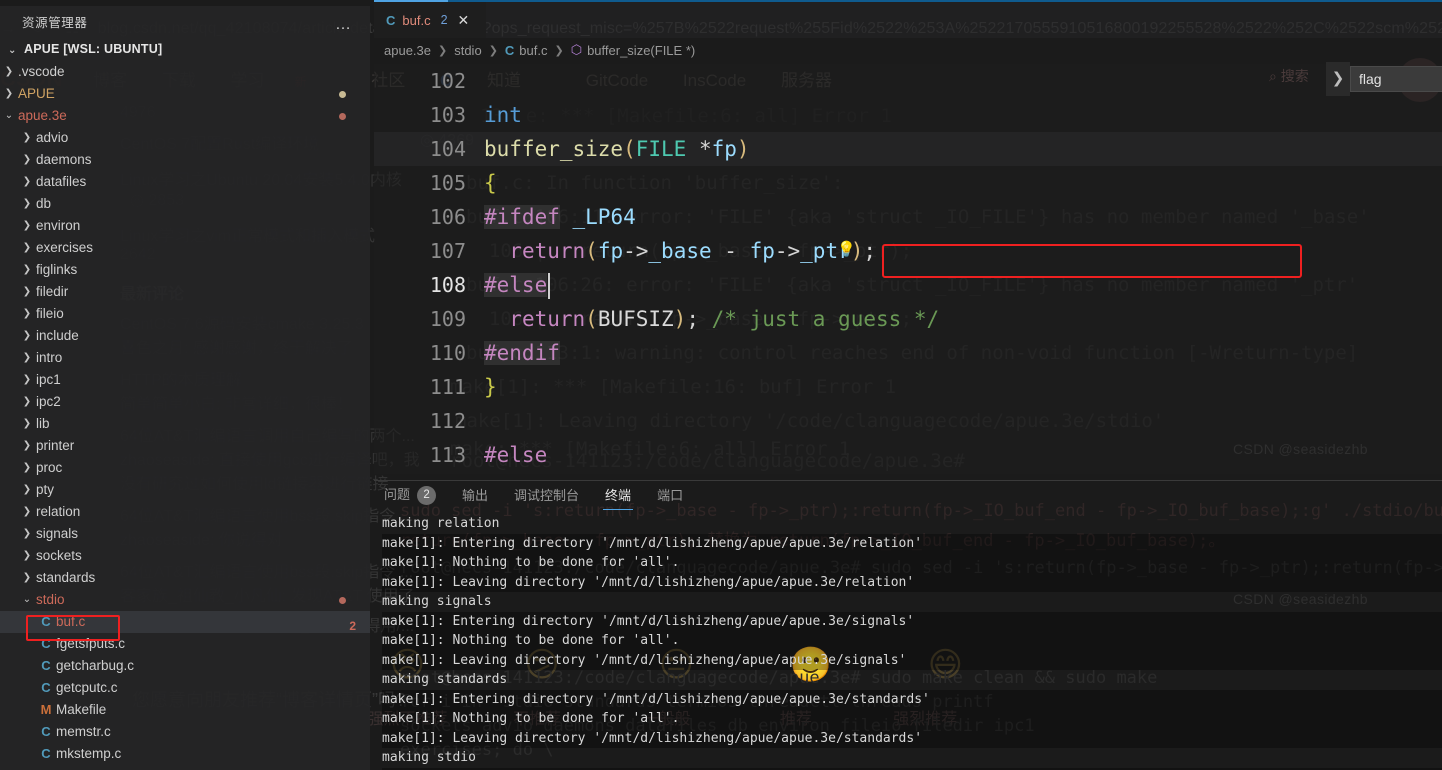 Image resolution: width=1442 pixels, height=770 pixels. I want to click on code-line-content: int, so click(503, 115).